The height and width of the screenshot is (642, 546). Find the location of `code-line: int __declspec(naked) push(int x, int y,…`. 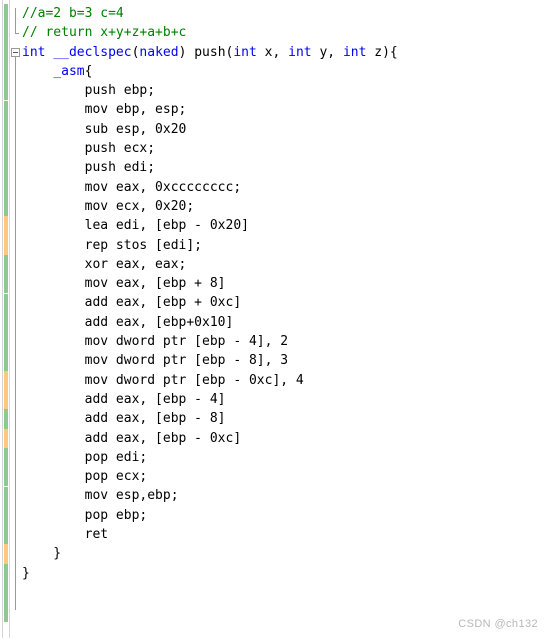

code-line: int __declspec(naked) push(int x, int y,… is located at coordinates (284, 52).